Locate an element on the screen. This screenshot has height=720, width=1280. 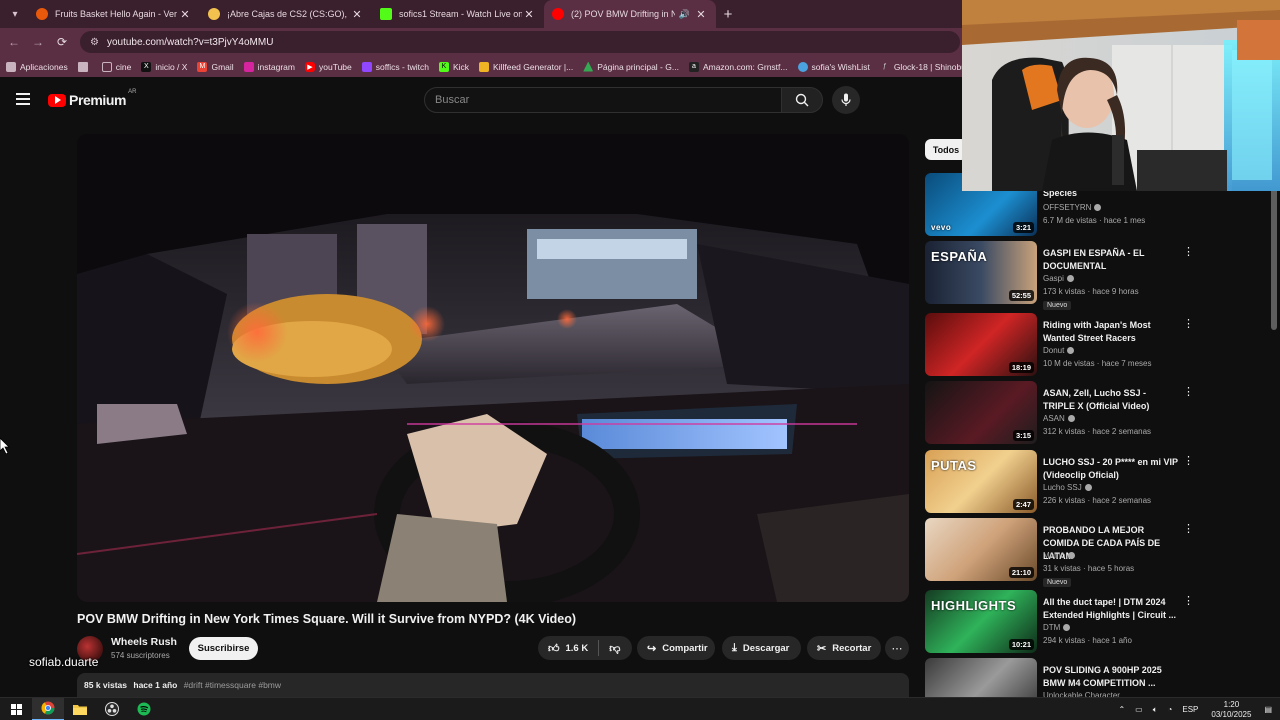
bookmark-grid is located at coordinates (84, 66).